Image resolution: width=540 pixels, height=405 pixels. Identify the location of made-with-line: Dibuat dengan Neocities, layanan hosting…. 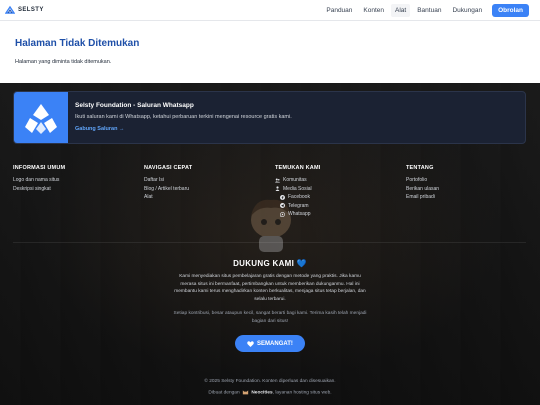
(270, 392).